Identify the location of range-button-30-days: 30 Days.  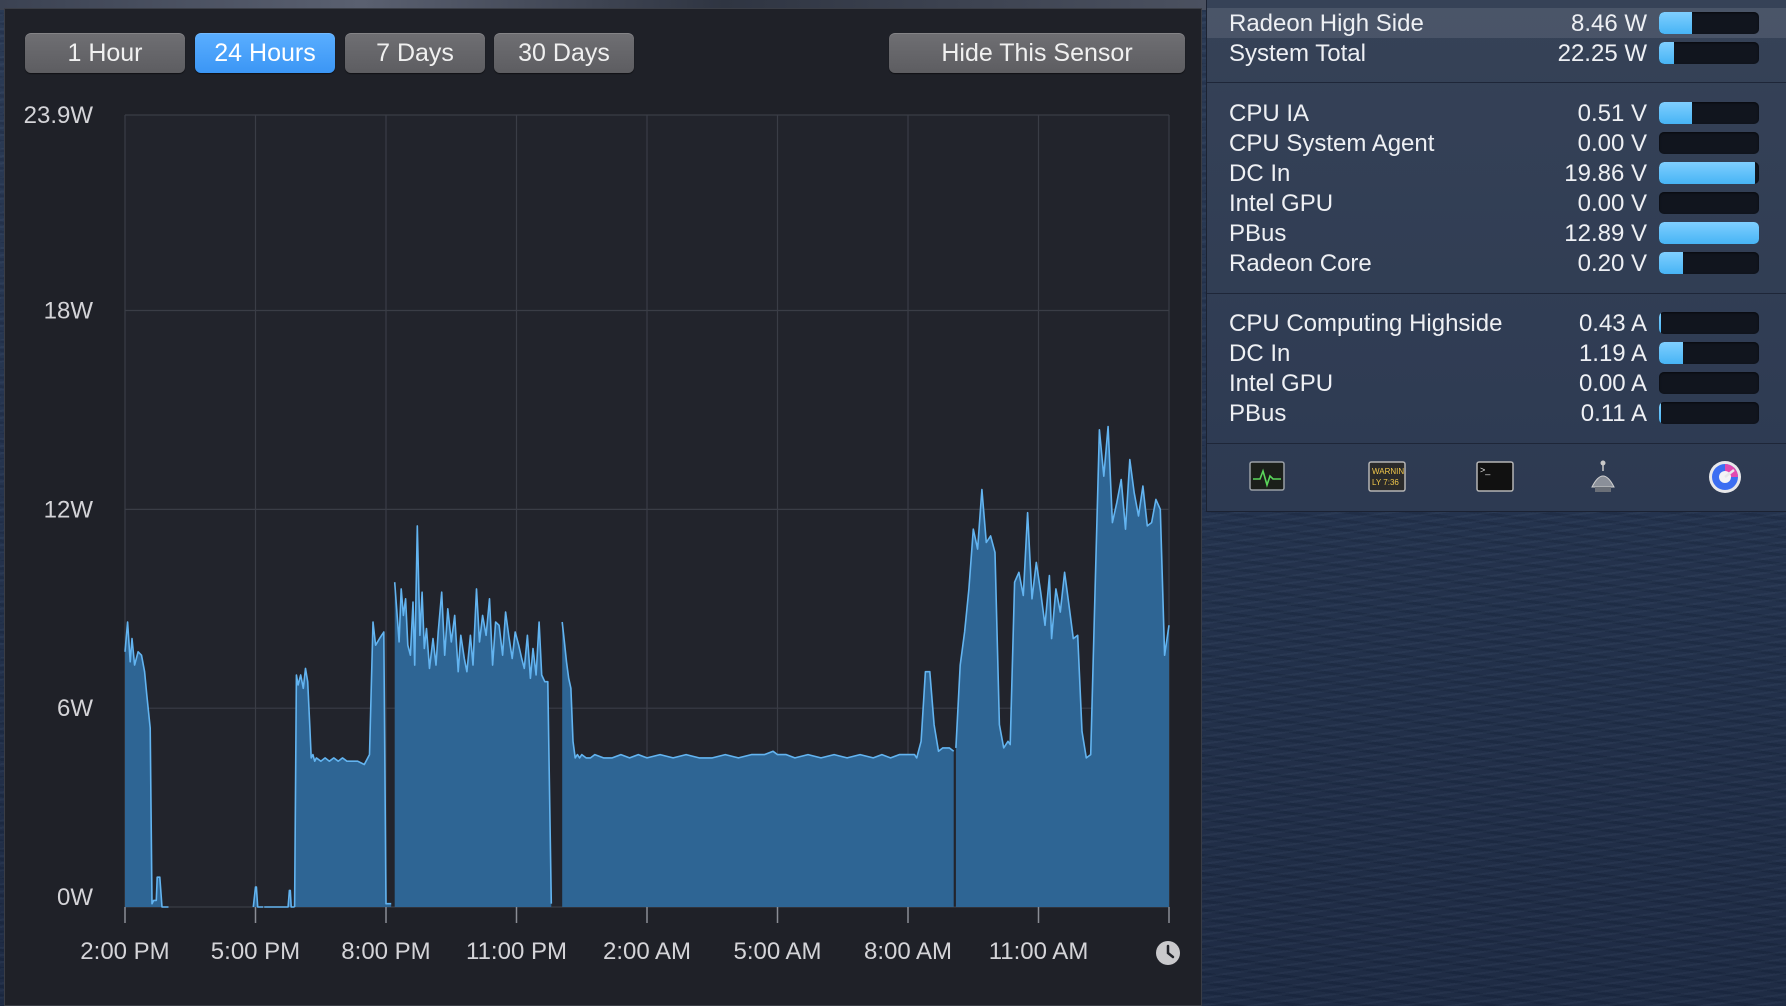
(564, 53).